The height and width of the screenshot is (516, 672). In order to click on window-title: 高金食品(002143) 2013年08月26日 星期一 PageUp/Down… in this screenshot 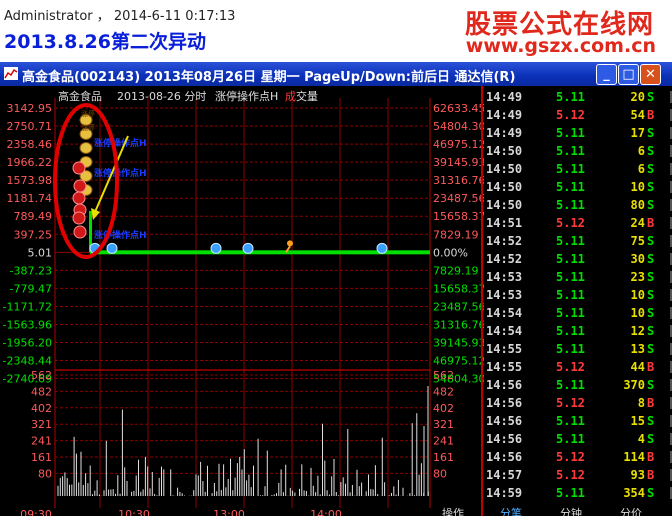, I will do `click(269, 77)`.